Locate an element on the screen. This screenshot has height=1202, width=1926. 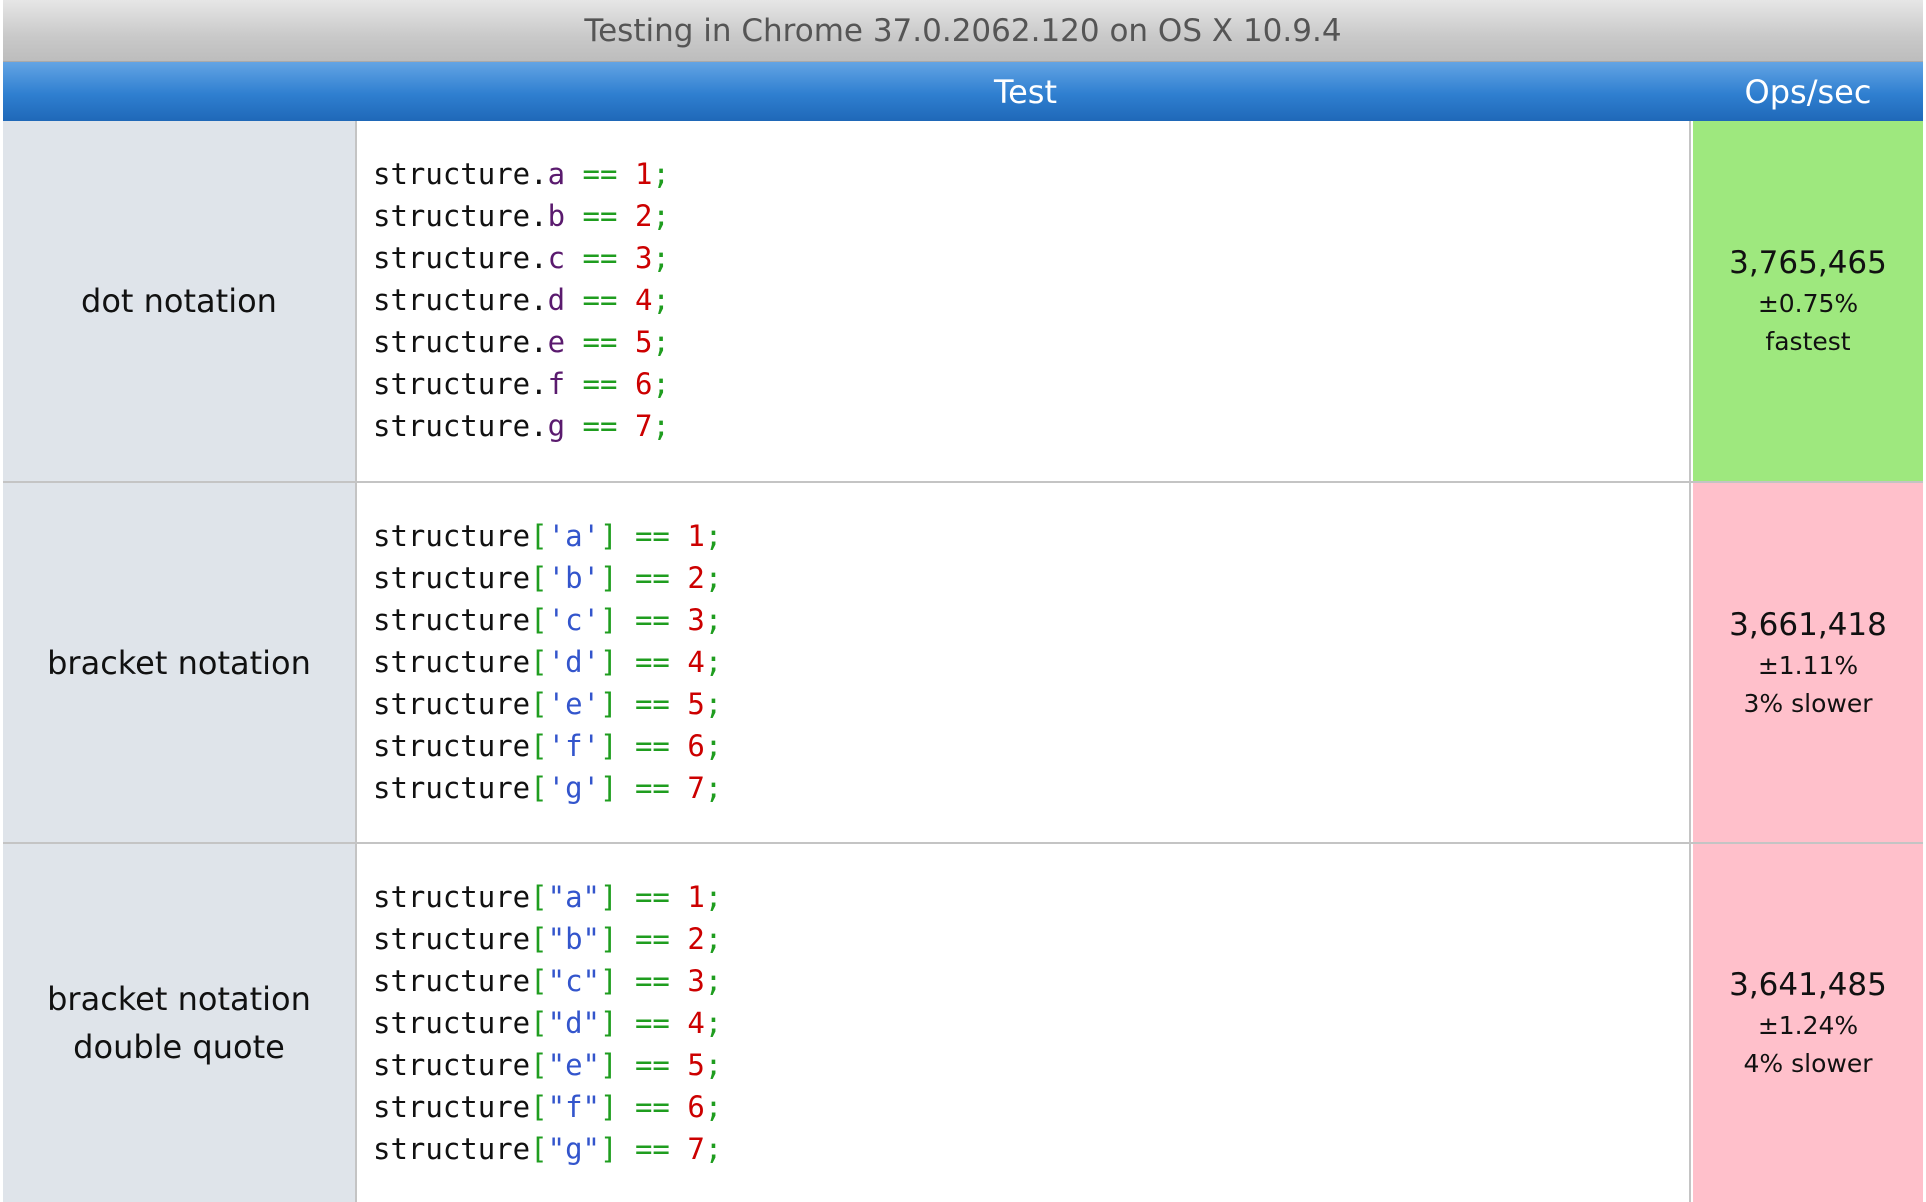
ops-value: 3,765,465 is located at coordinates (1808, 263).